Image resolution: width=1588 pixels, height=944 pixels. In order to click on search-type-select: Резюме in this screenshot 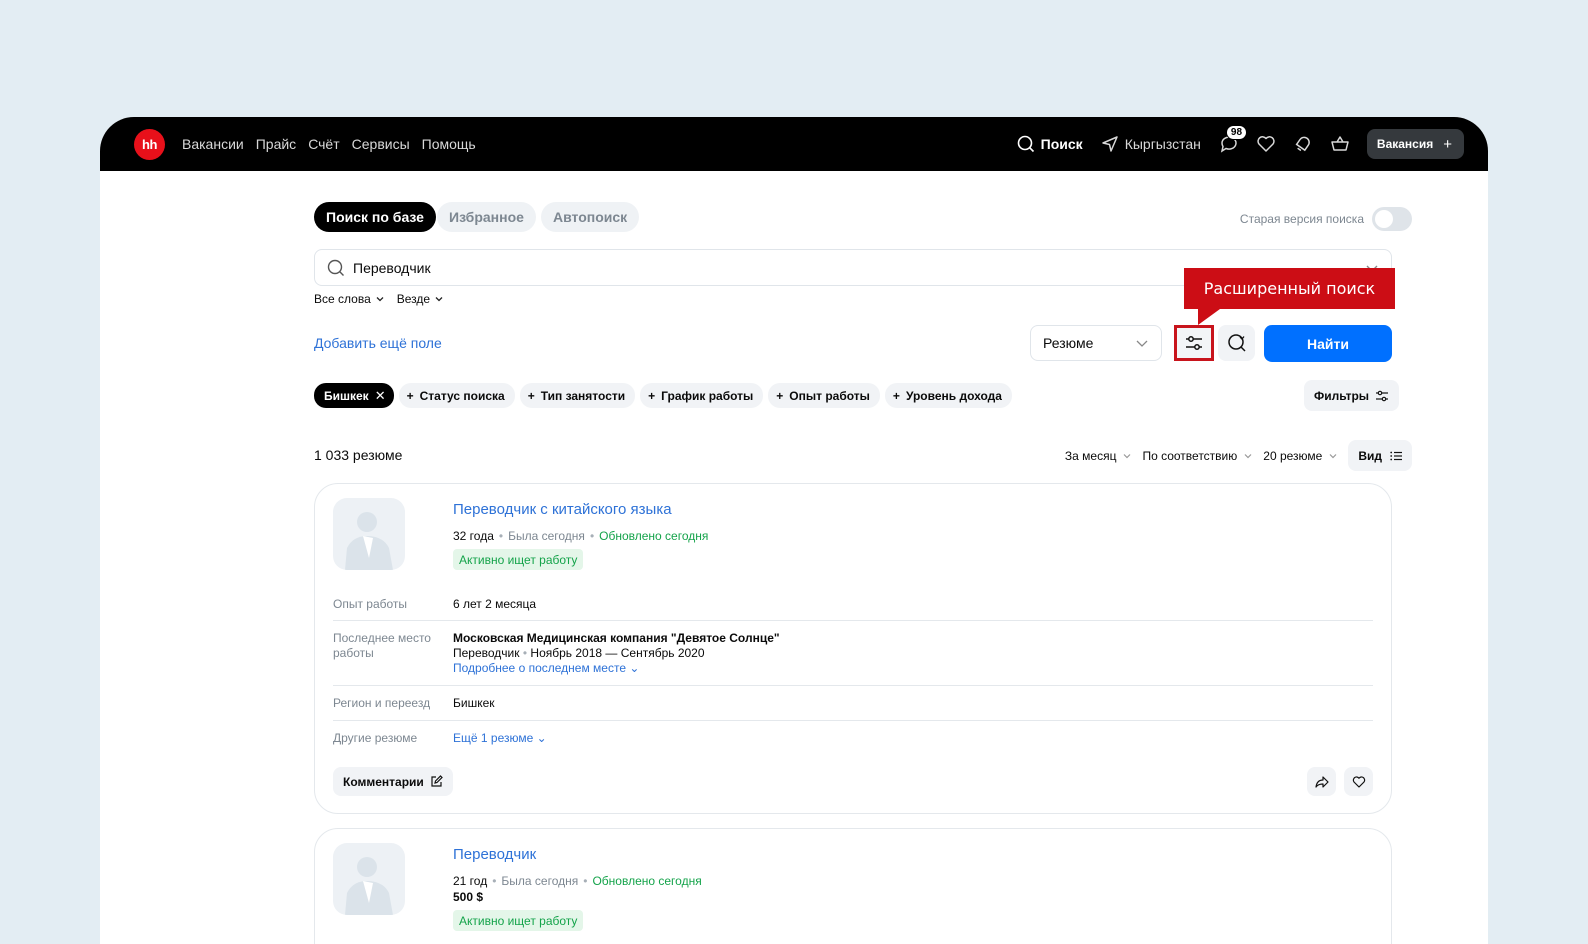, I will do `click(1096, 343)`.